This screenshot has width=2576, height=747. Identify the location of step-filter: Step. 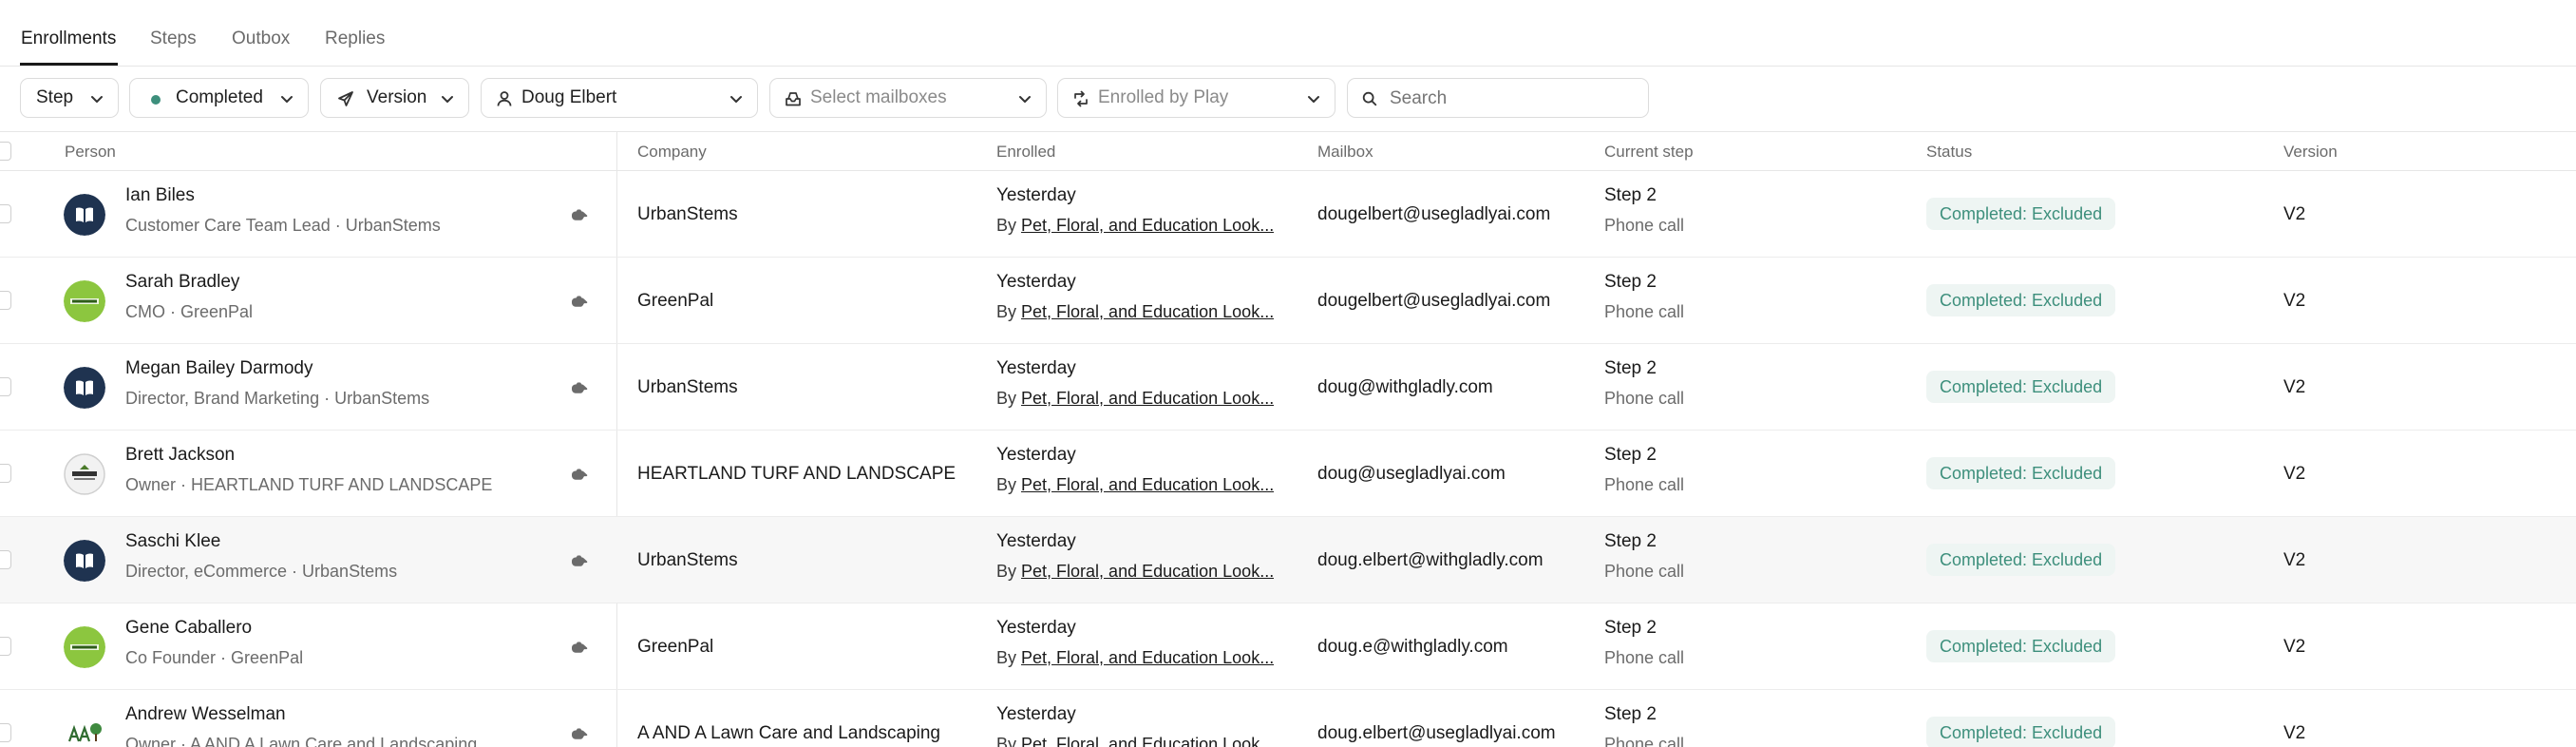
(69, 98).